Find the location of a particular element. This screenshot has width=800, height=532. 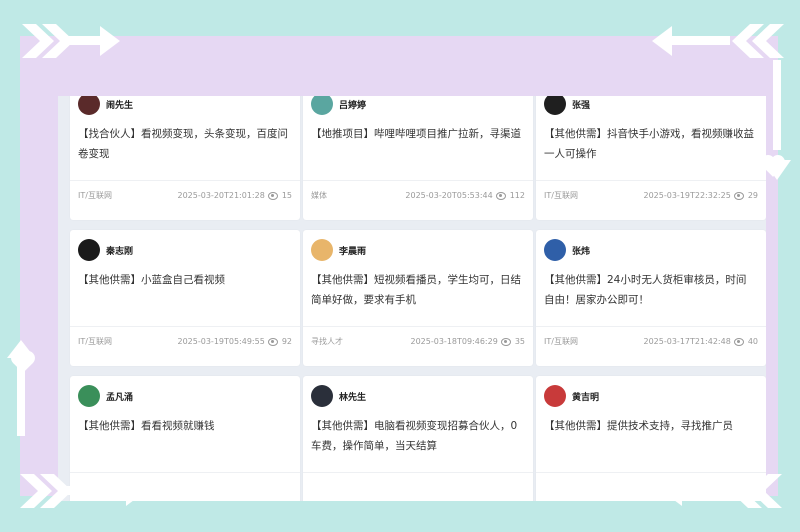

card-meta: 2025-03-19T05:49:55 92 is located at coordinates (235, 341).